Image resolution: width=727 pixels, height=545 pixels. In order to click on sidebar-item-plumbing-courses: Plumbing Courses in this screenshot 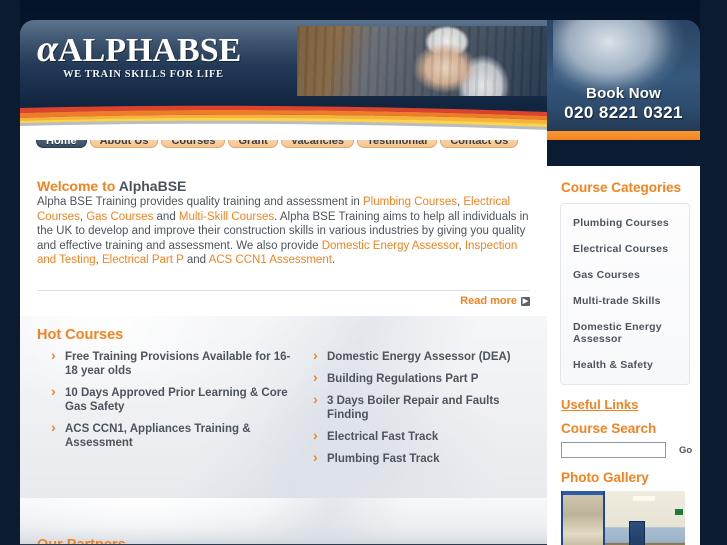, I will do `click(625, 223)`.